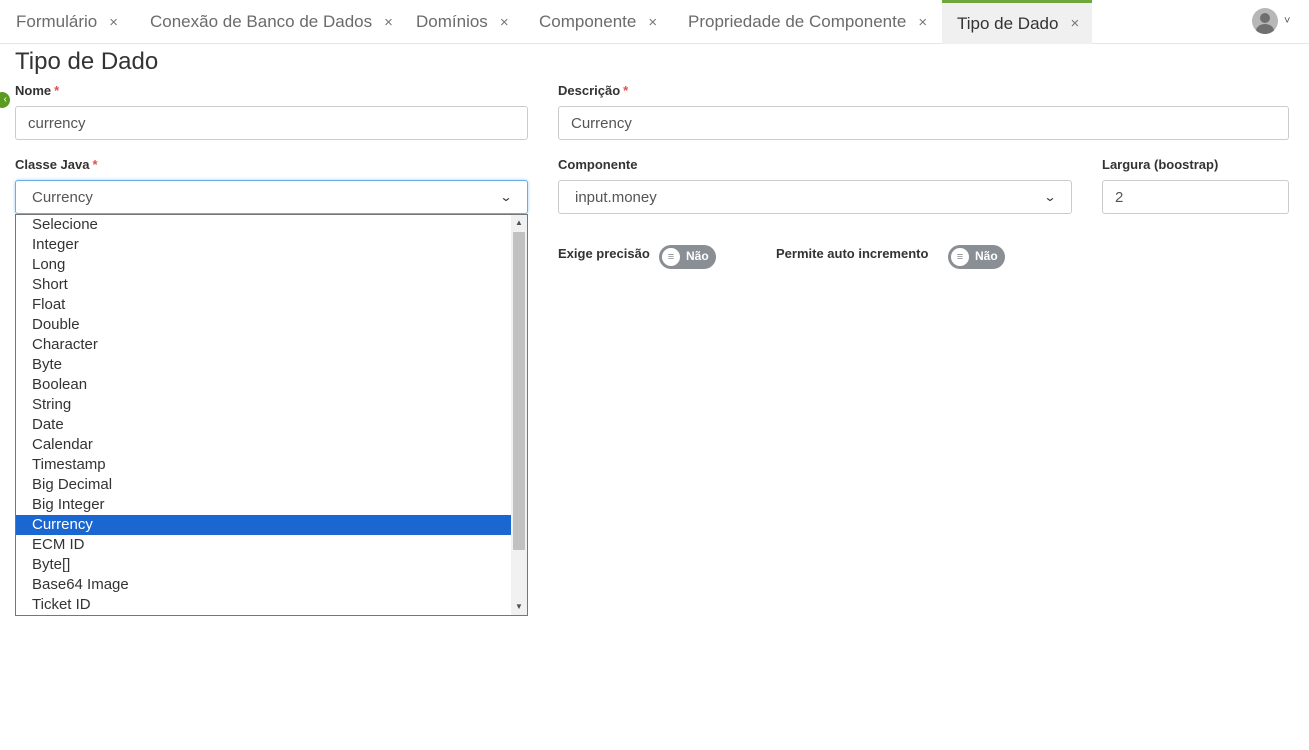  Describe the element at coordinates (263, 345) in the screenshot. I see `dropdown-option: Character` at that location.